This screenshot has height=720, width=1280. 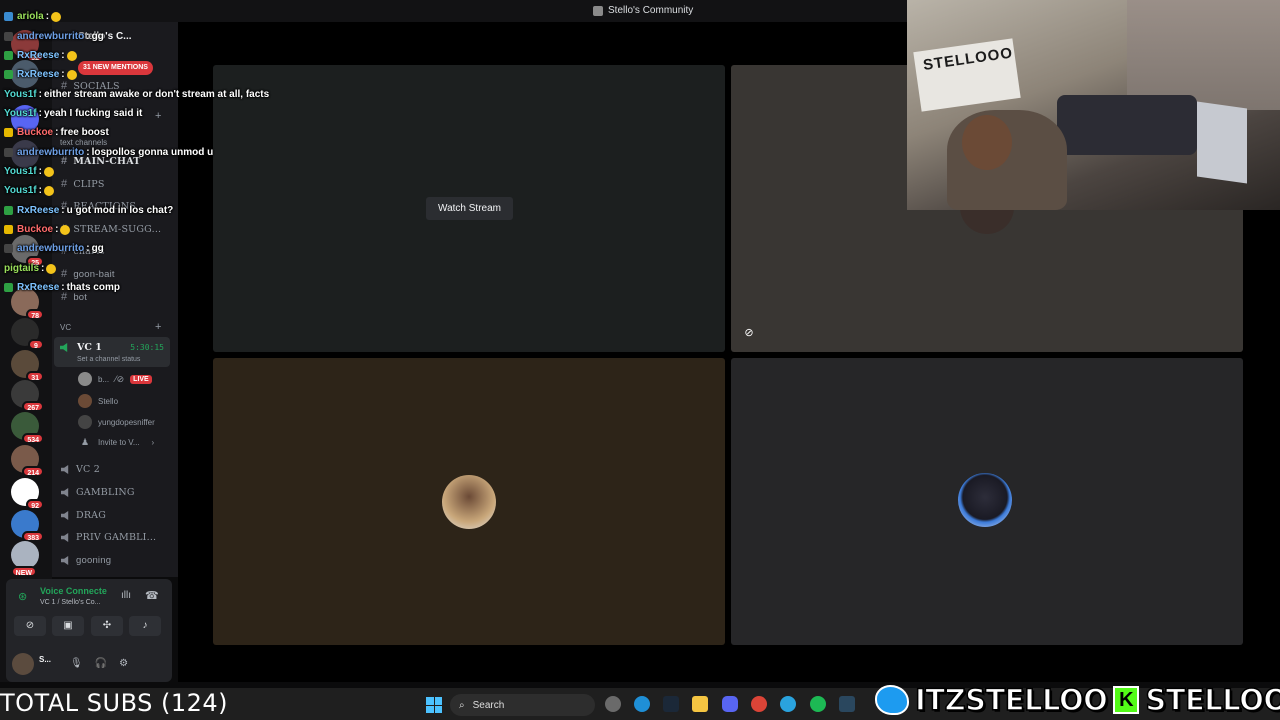 I want to click on voice-connected-label: Voice Connecte, so click(x=73, y=591).